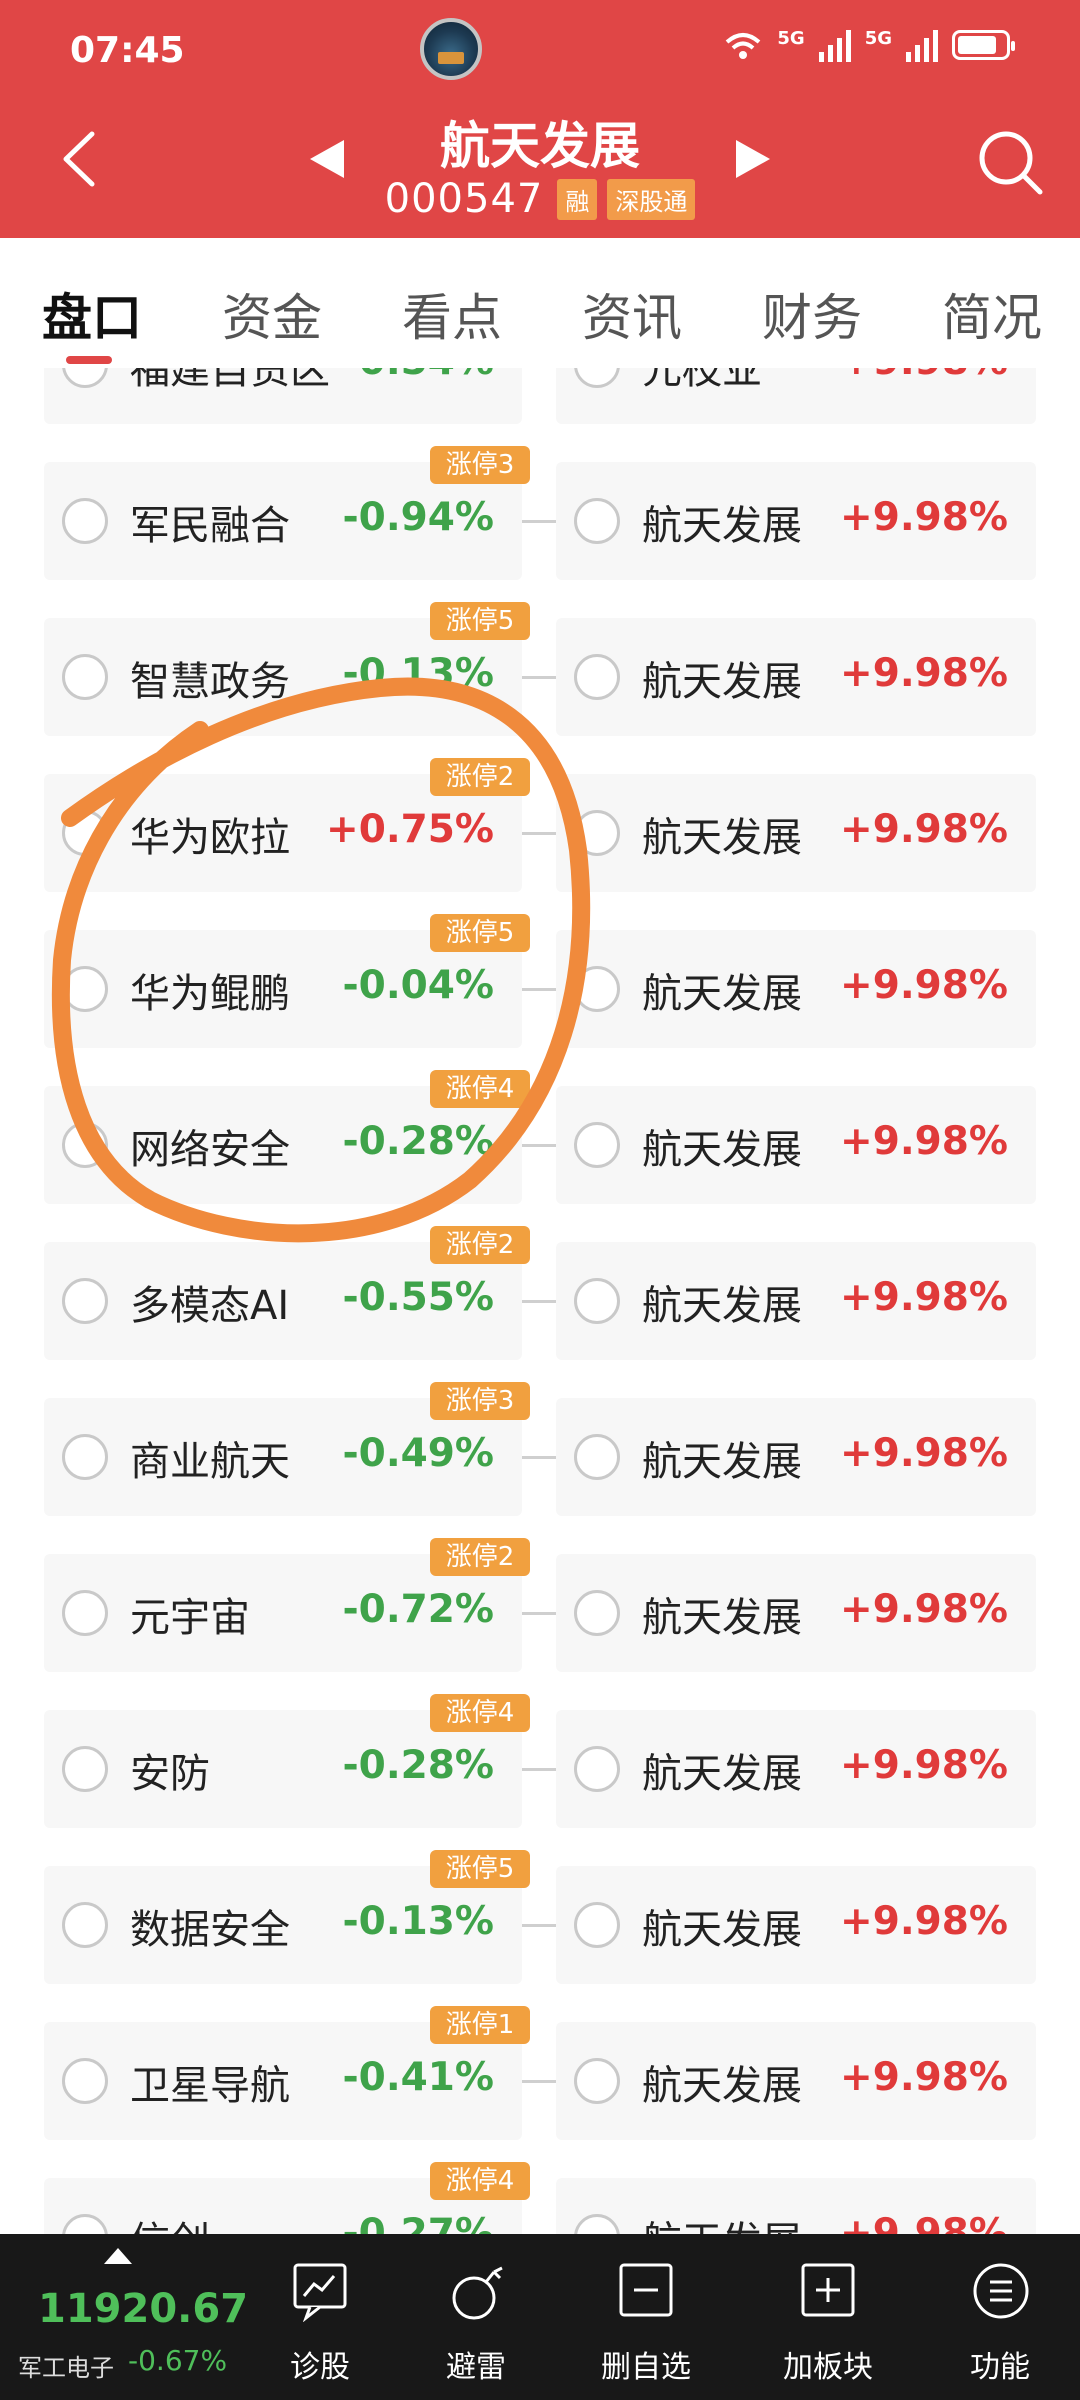 Image resolution: width=1080 pixels, height=2400 pixels. Describe the element at coordinates (143, 2309) in the screenshot. I see `index-value: 11920.67` at that location.